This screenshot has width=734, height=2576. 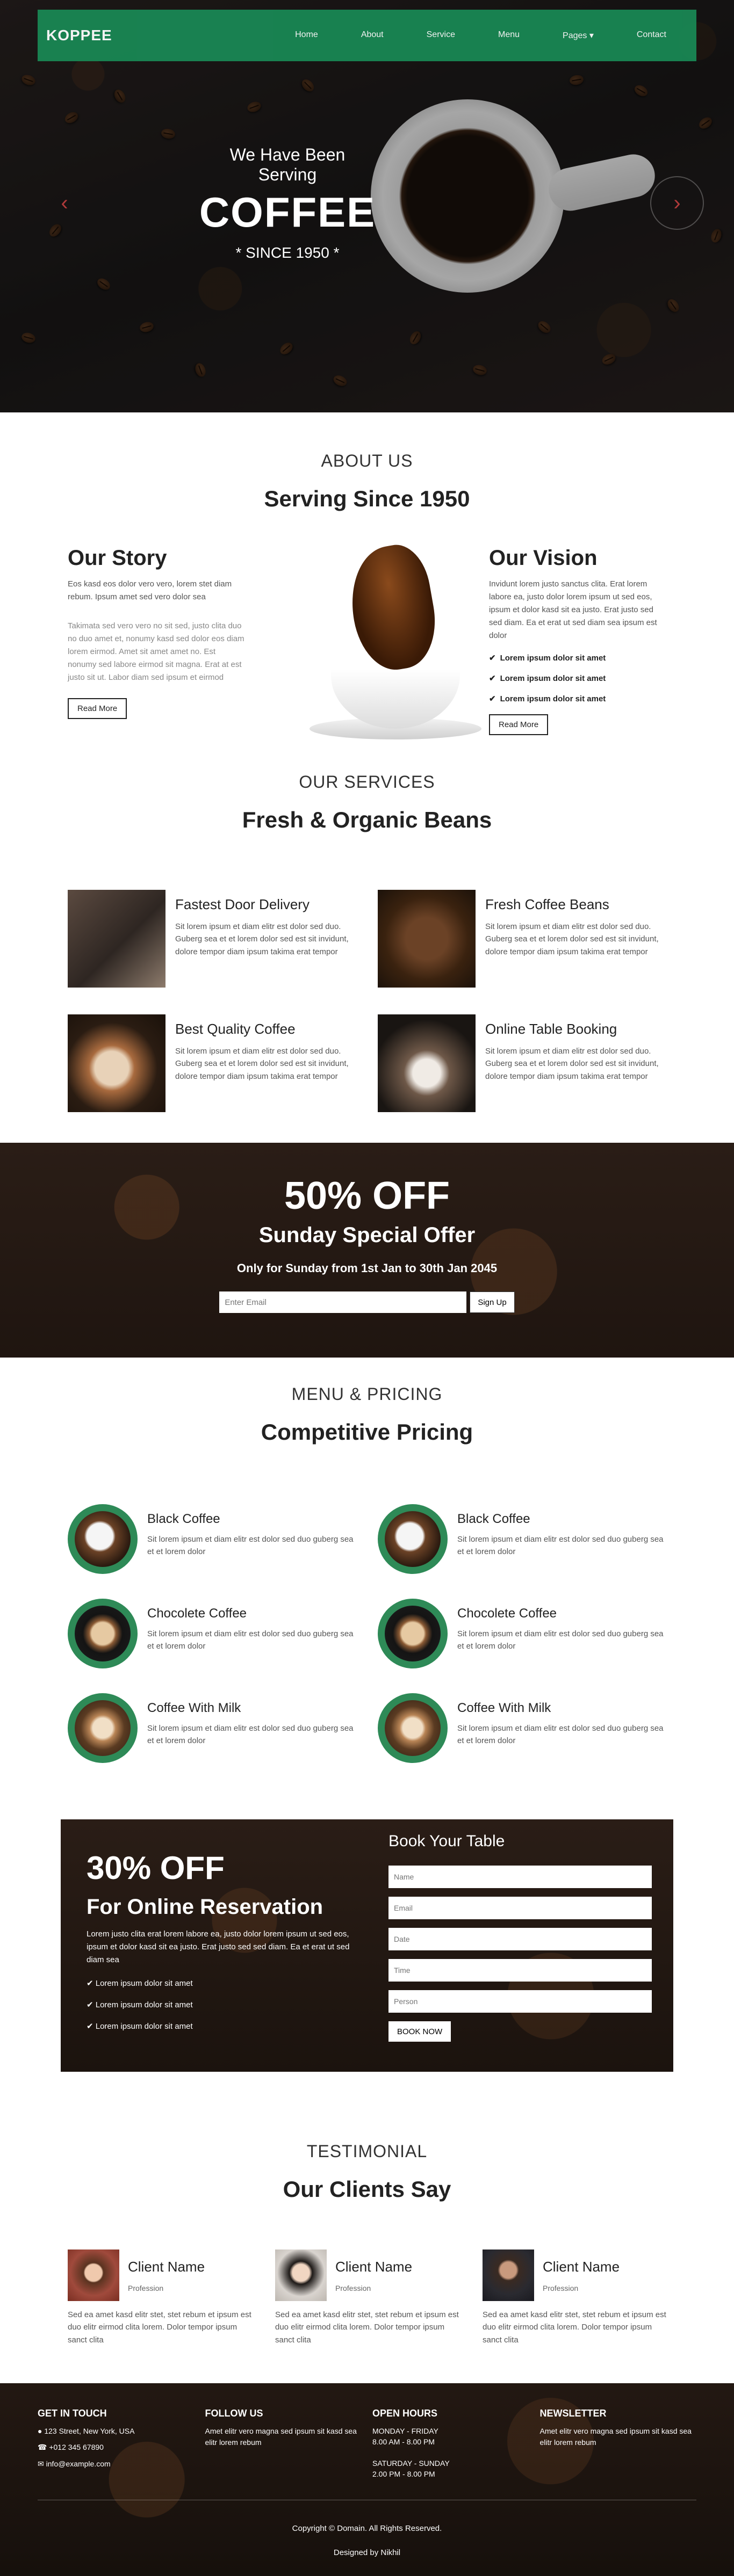 I want to click on footer-address: ● 123 Street, New York, USA, so click(x=86, y=2431).